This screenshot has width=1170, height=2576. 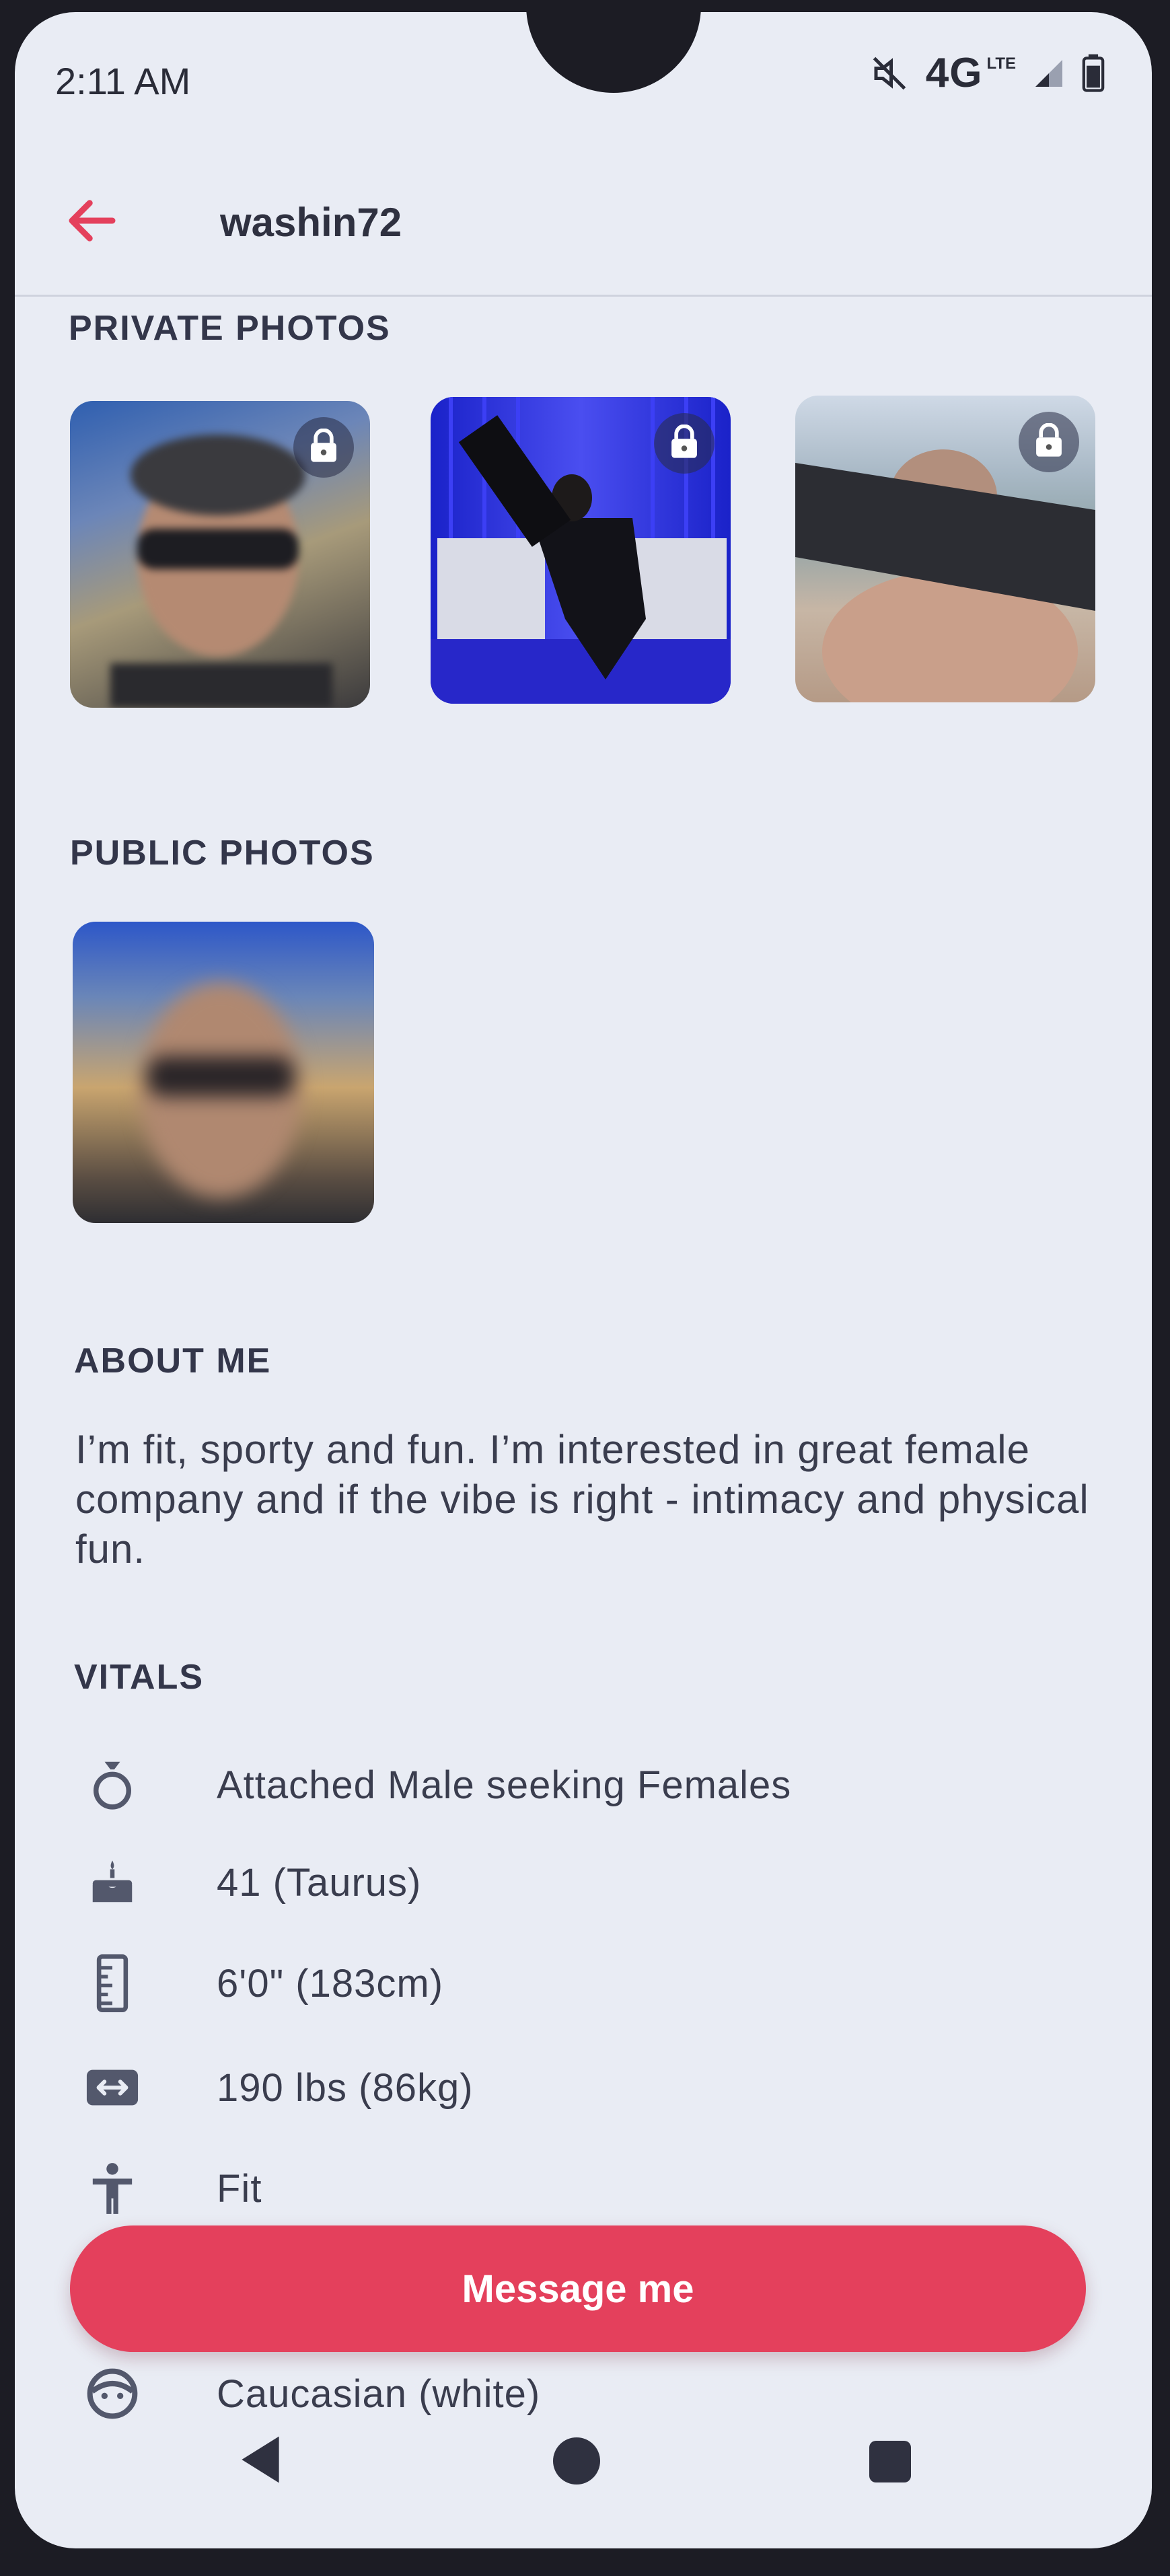 What do you see at coordinates (112, 2088) in the screenshot?
I see `weight-icon` at bounding box center [112, 2088].